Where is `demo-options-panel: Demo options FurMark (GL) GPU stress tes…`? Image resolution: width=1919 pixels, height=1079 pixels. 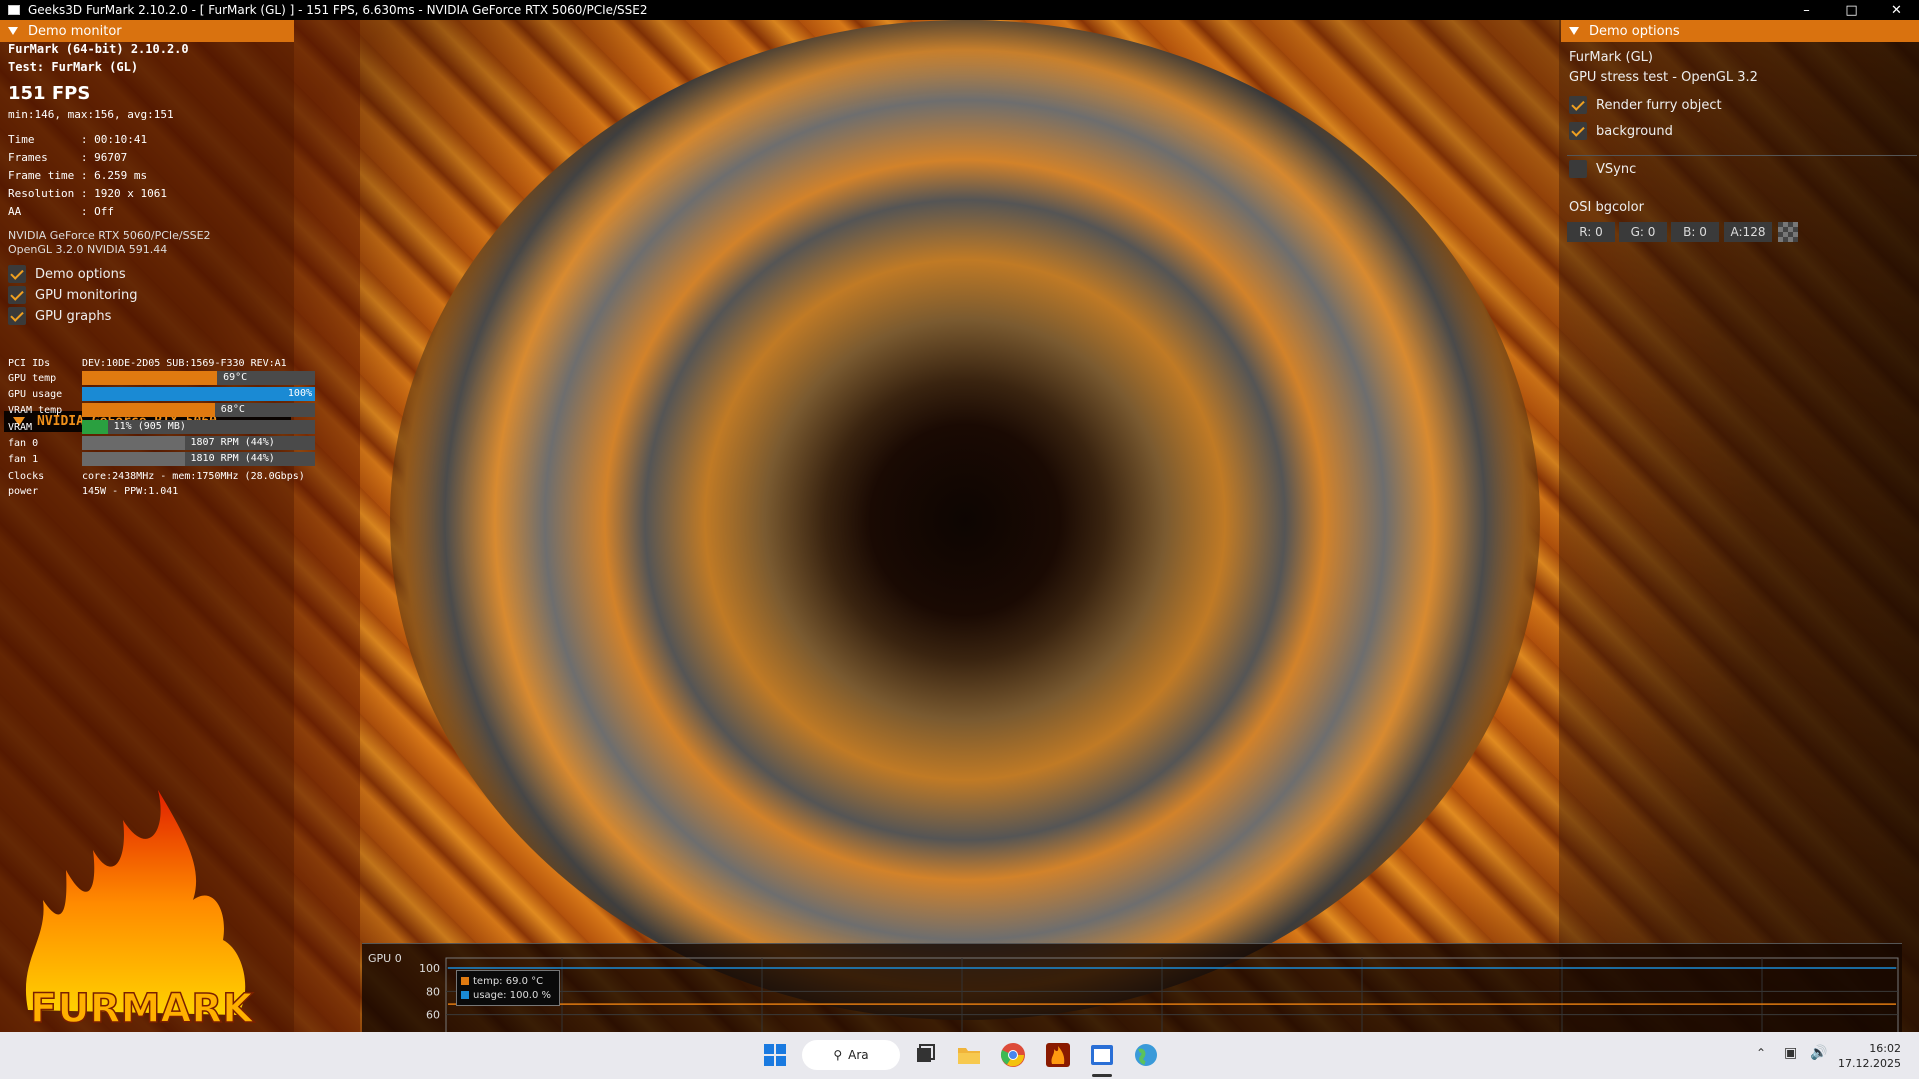
demo-options-panel: Demo options FurMark (GL) GPU stress tes… is located at coordinates (1740, 140).